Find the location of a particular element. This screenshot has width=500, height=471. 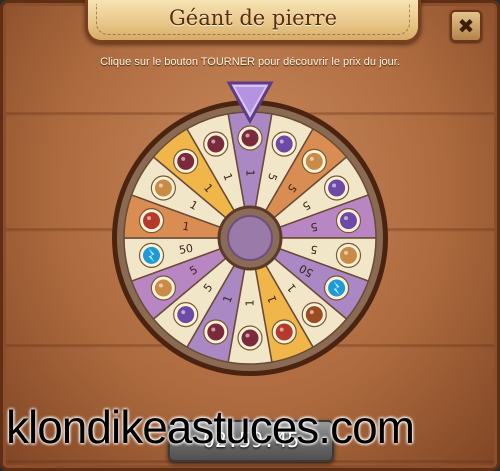

dialog-title: Géant de pierre is located at coordinates (253, 18).